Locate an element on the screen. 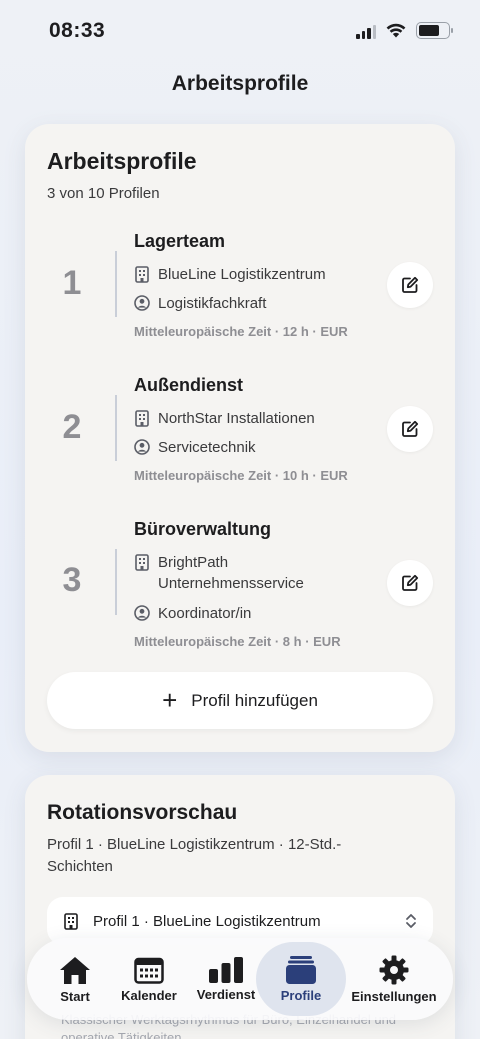 The height and width of the screenshot is (1039, 480). tab-label: Verdienst is located at coordinates (226, 994).